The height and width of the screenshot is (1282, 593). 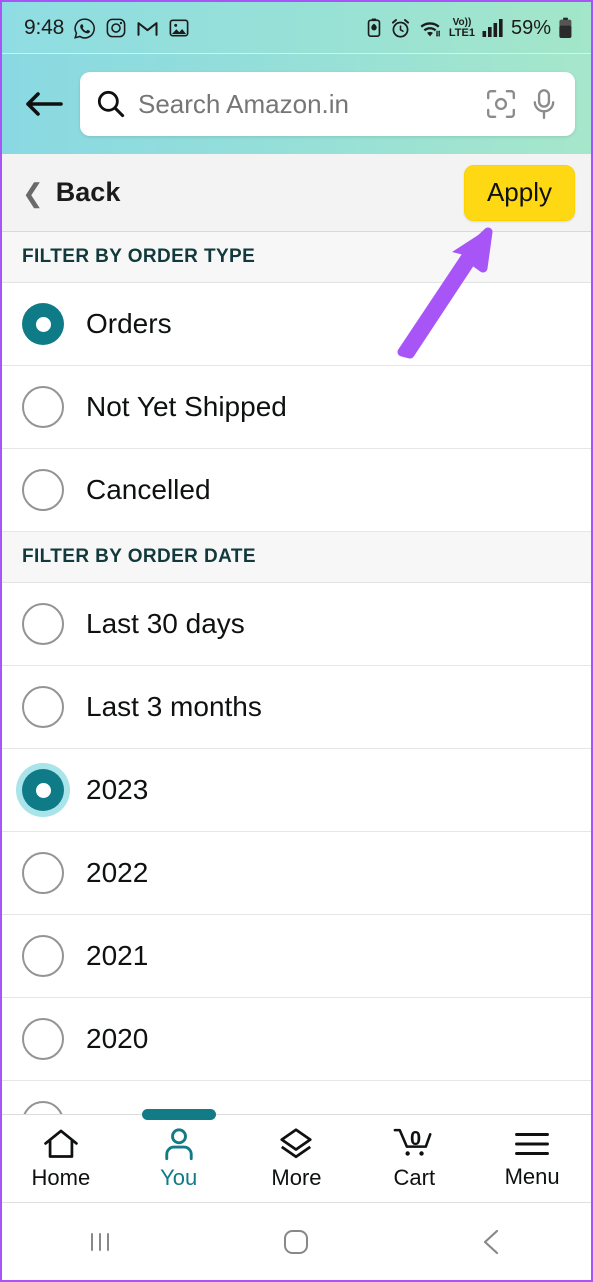 I want to click on radio-2021, so click(x=43, y=956).